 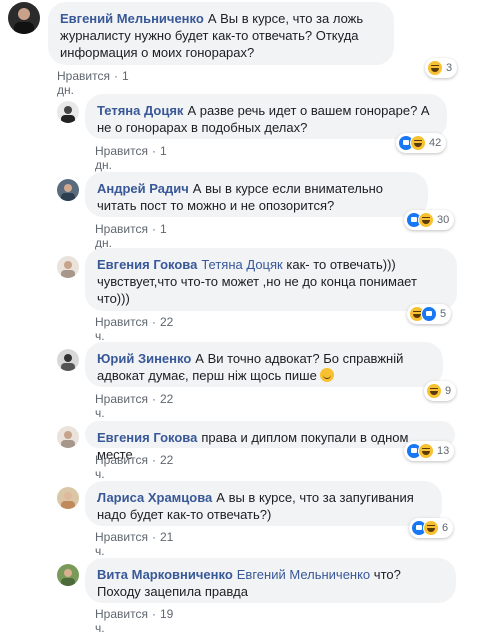 I want to click on mention-link: Тетяна Доцяк, so click(x=241, y=264).